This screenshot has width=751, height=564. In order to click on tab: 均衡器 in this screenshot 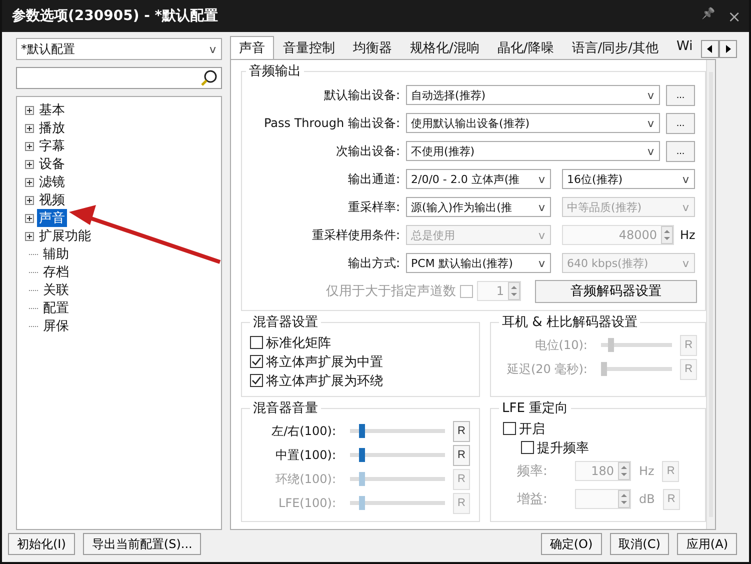, I will do `click(372, 47)`.